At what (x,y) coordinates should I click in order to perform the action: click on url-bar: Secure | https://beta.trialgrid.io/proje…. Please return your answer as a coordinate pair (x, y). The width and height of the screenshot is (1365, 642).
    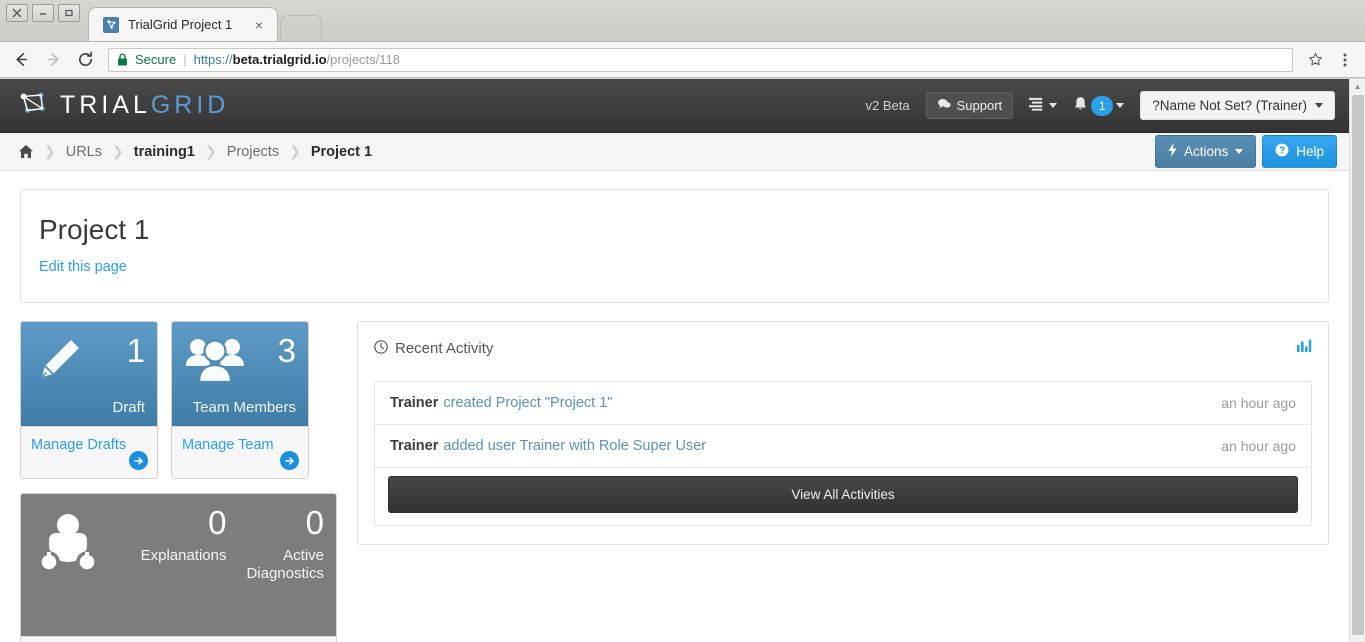
    Looking at the image, I should click on (700, 59).